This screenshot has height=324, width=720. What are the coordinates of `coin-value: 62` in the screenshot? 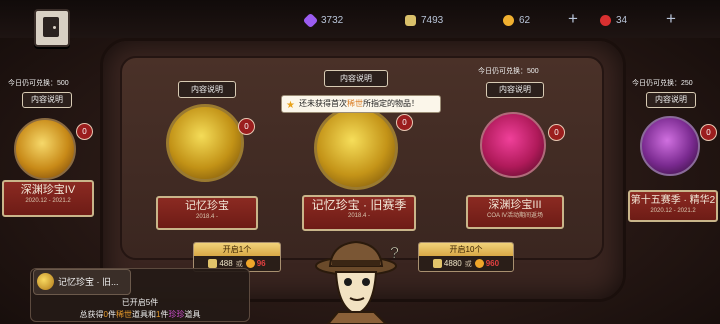 It's located at (525, 20).